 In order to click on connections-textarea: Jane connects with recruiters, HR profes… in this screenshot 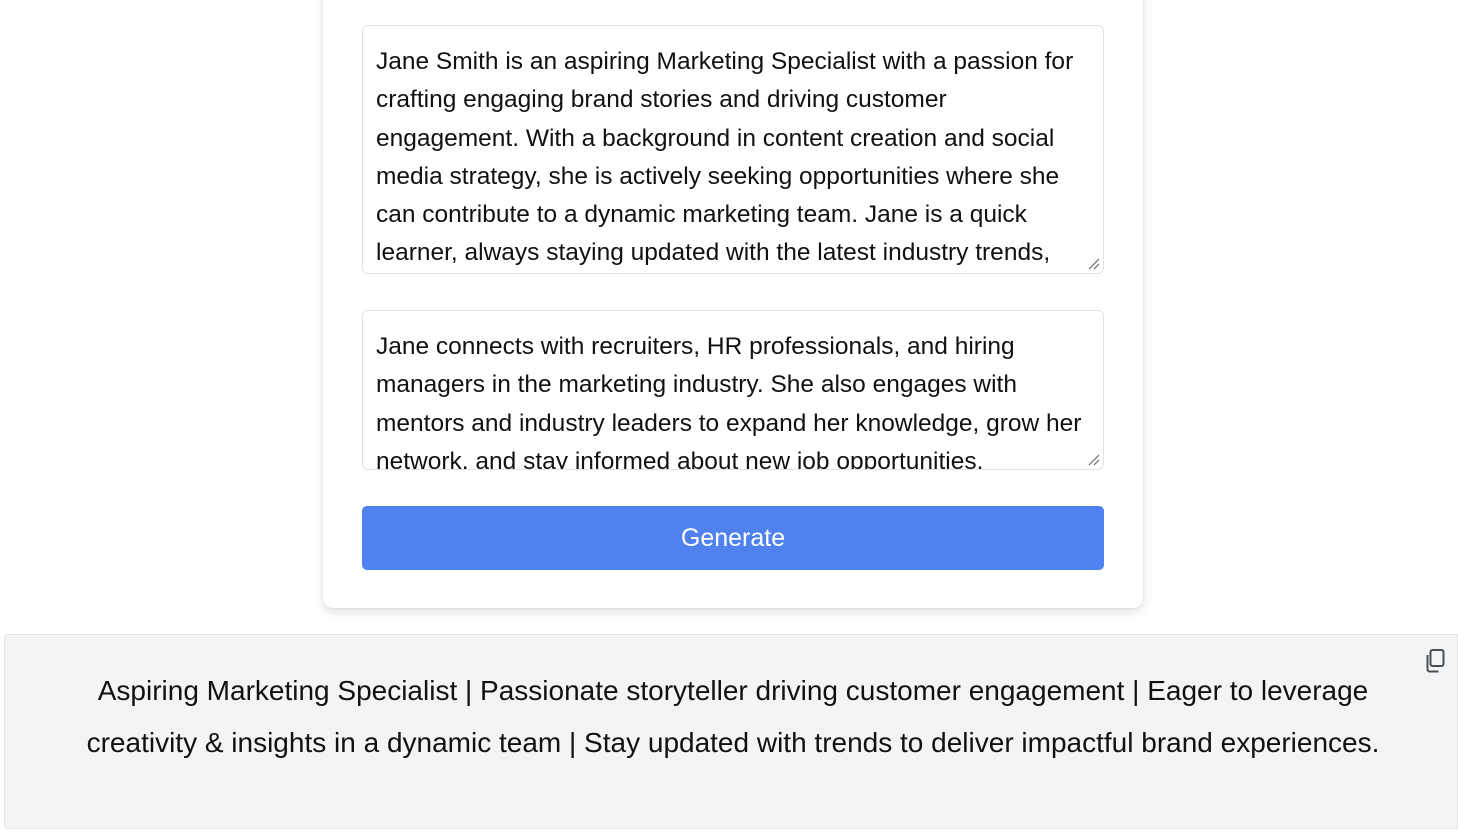, I will do `click(733, 390)`.